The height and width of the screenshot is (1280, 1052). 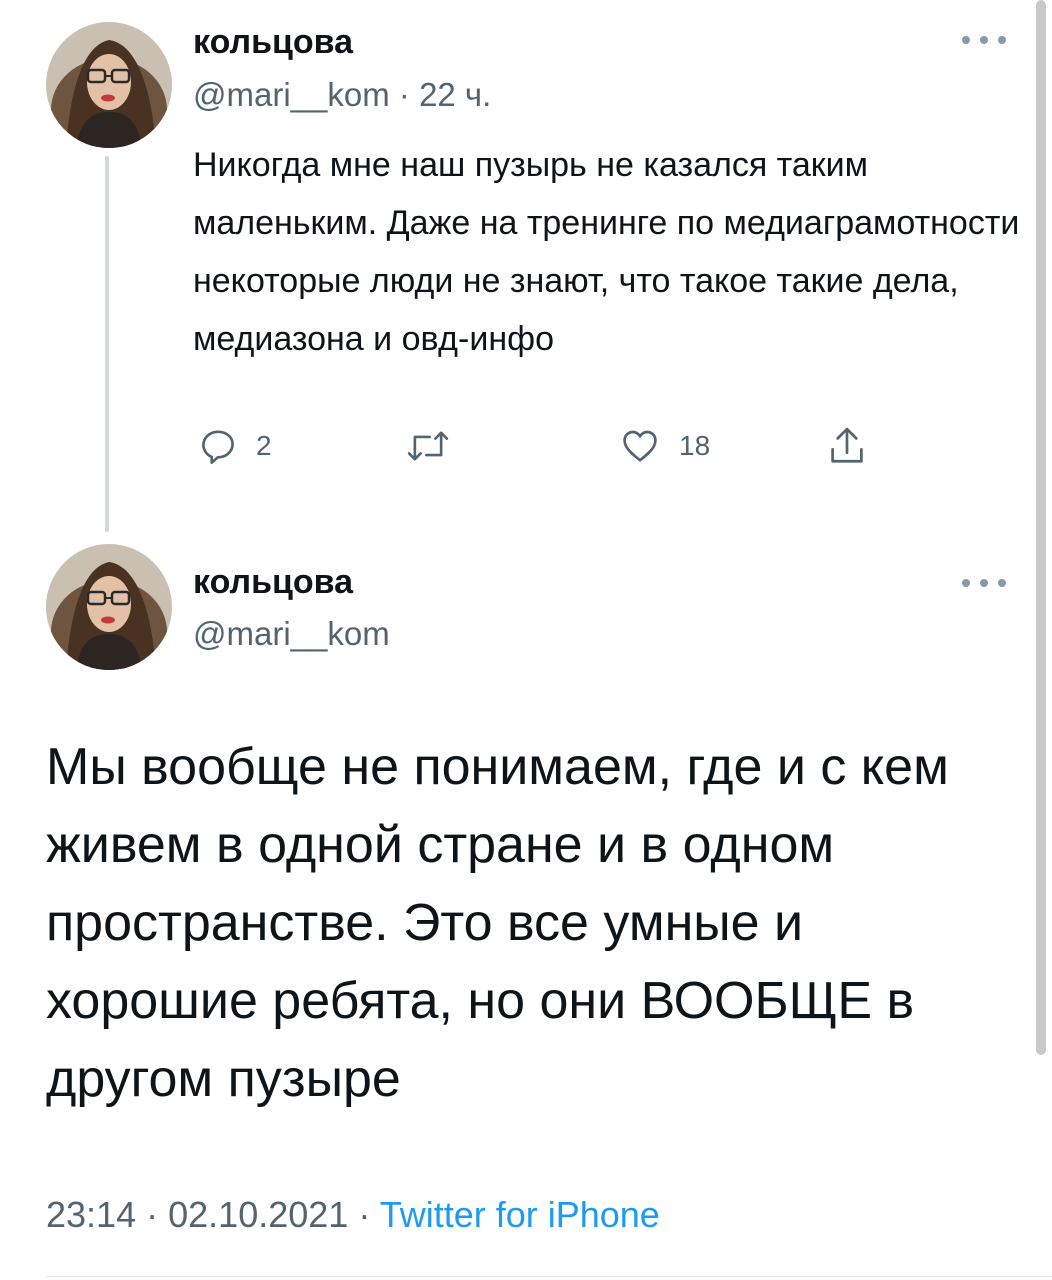 I want to click on like-icon, so click(x=640, y=446).